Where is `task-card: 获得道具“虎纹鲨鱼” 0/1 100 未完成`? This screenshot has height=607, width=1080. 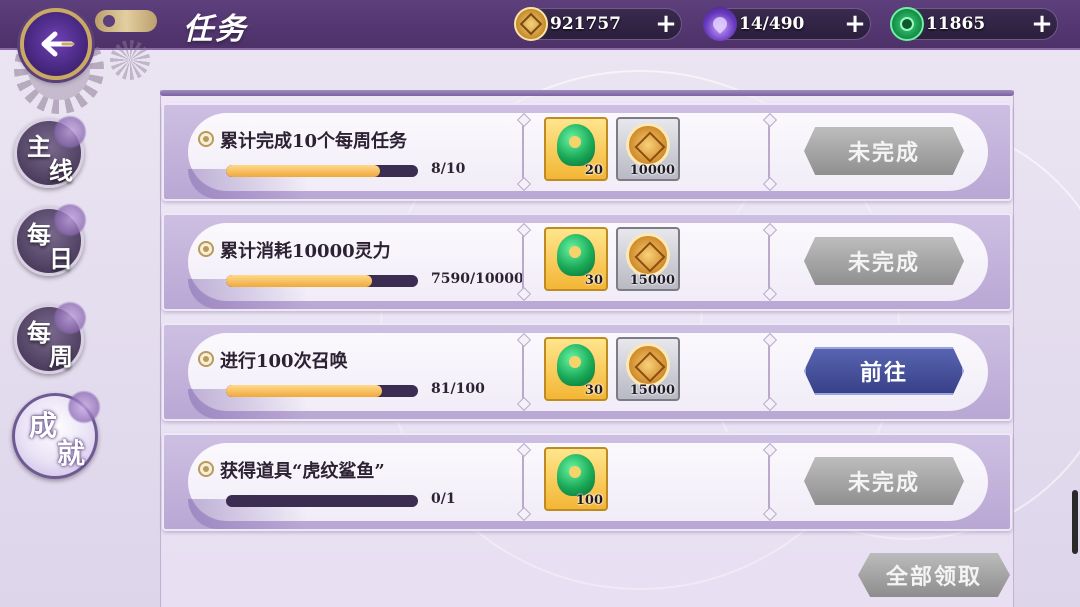
task-card: 获得道具“虎纹鲨鱼” 0/1 100 未完成 is located at coordinates (588, 486).